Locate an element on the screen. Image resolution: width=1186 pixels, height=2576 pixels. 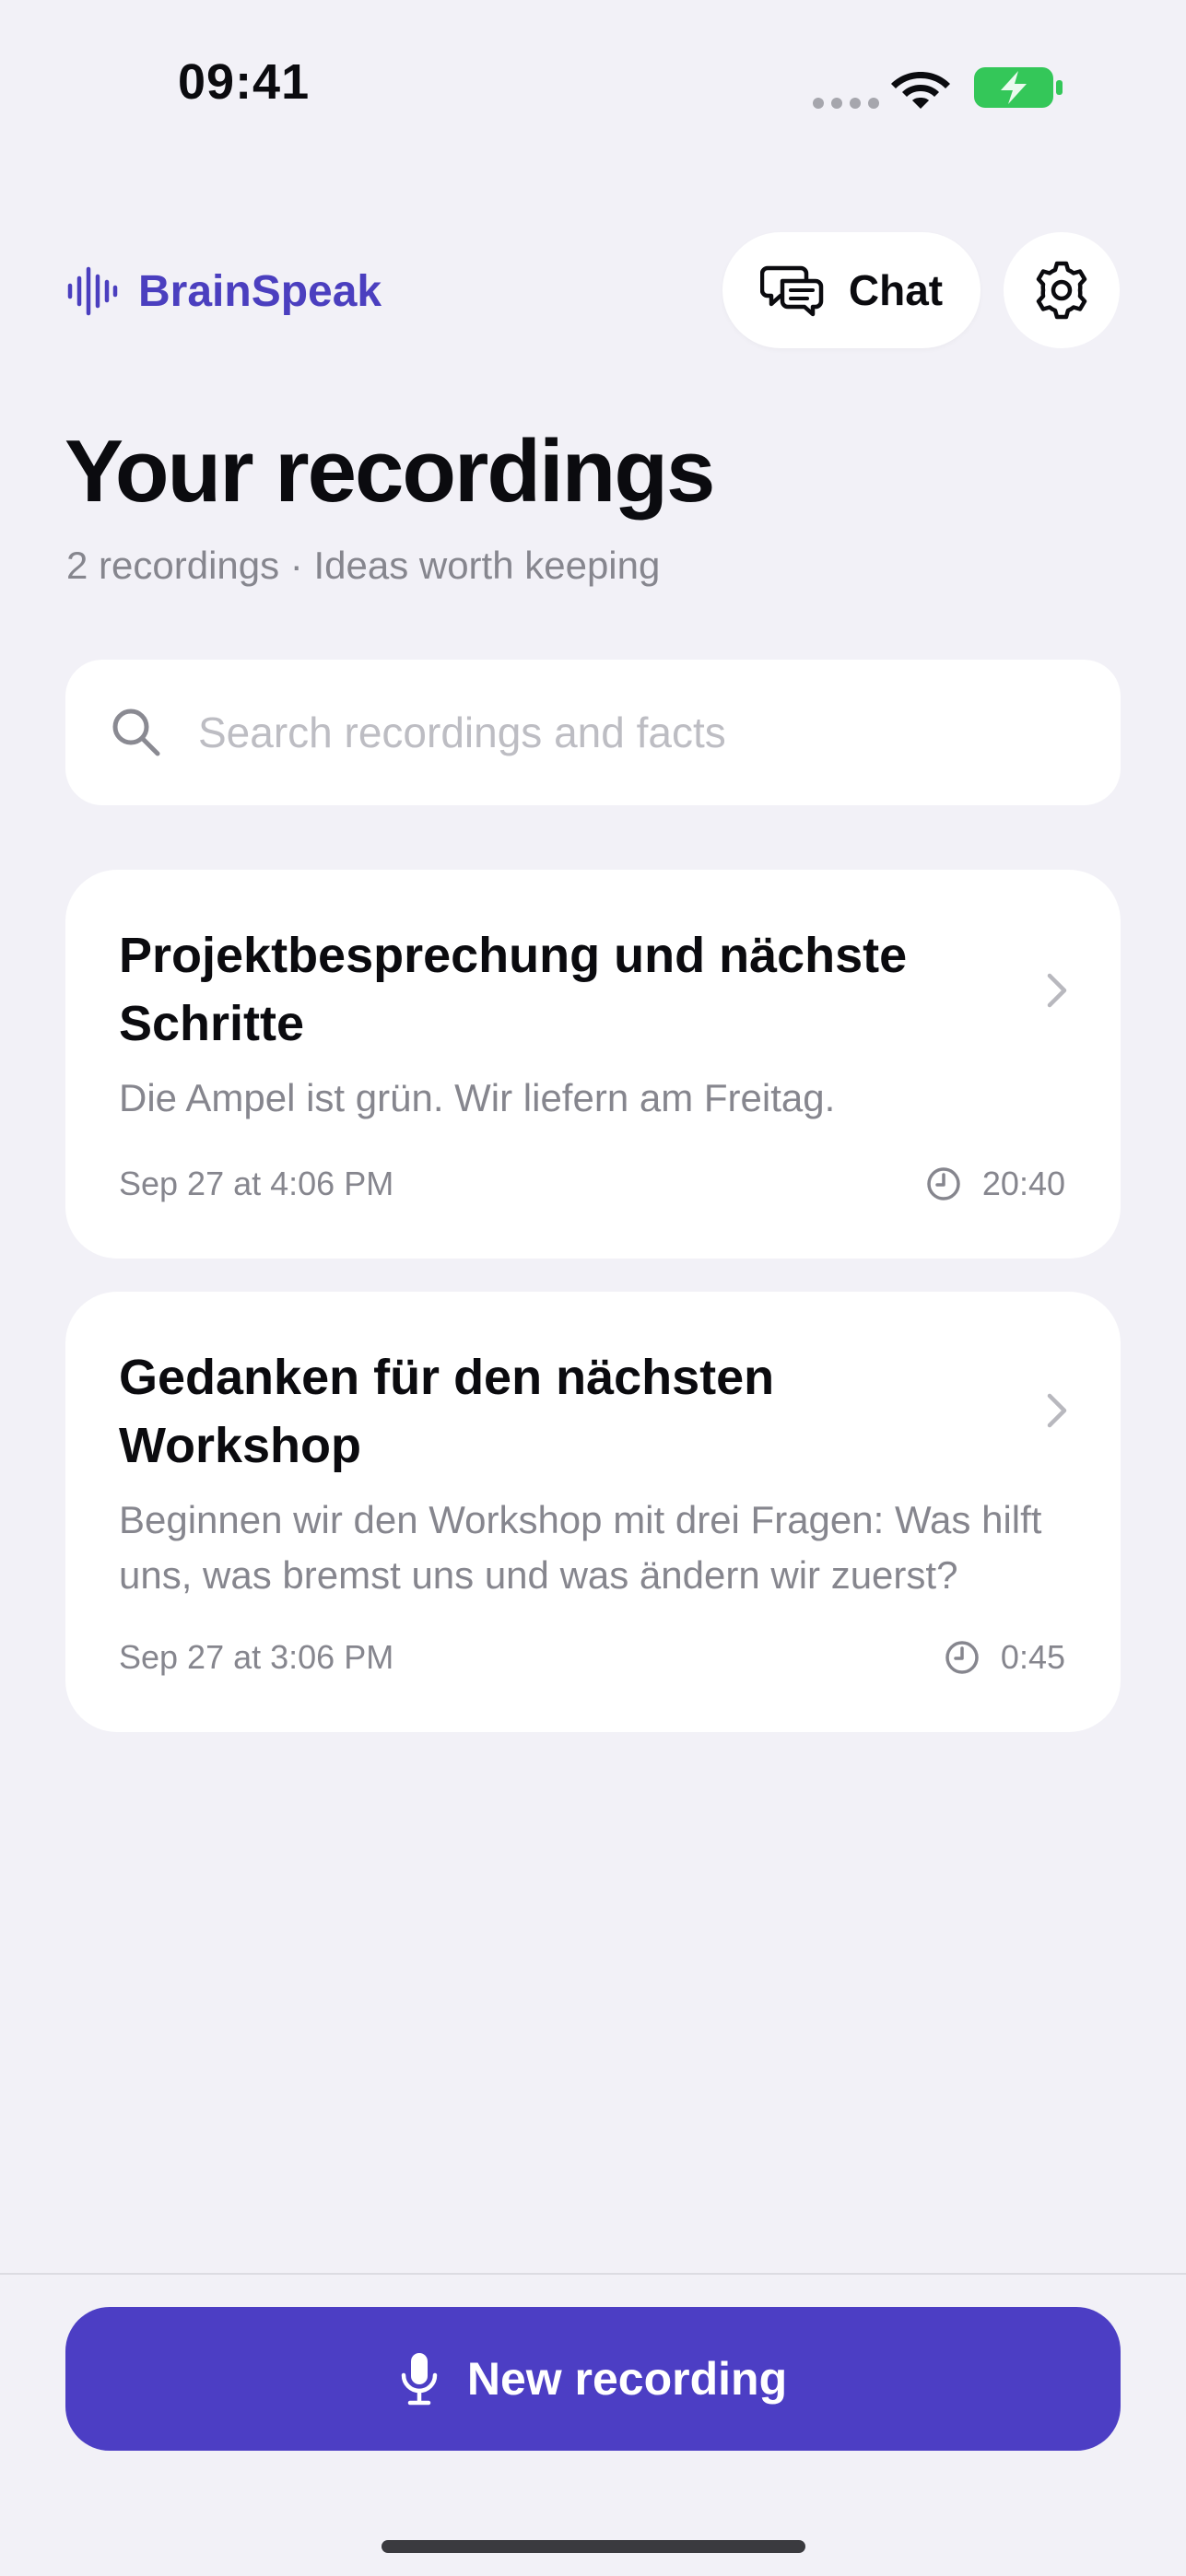
recording-title: Gedanken für den nächsten Workshop is located at coordinates (447, 1411).